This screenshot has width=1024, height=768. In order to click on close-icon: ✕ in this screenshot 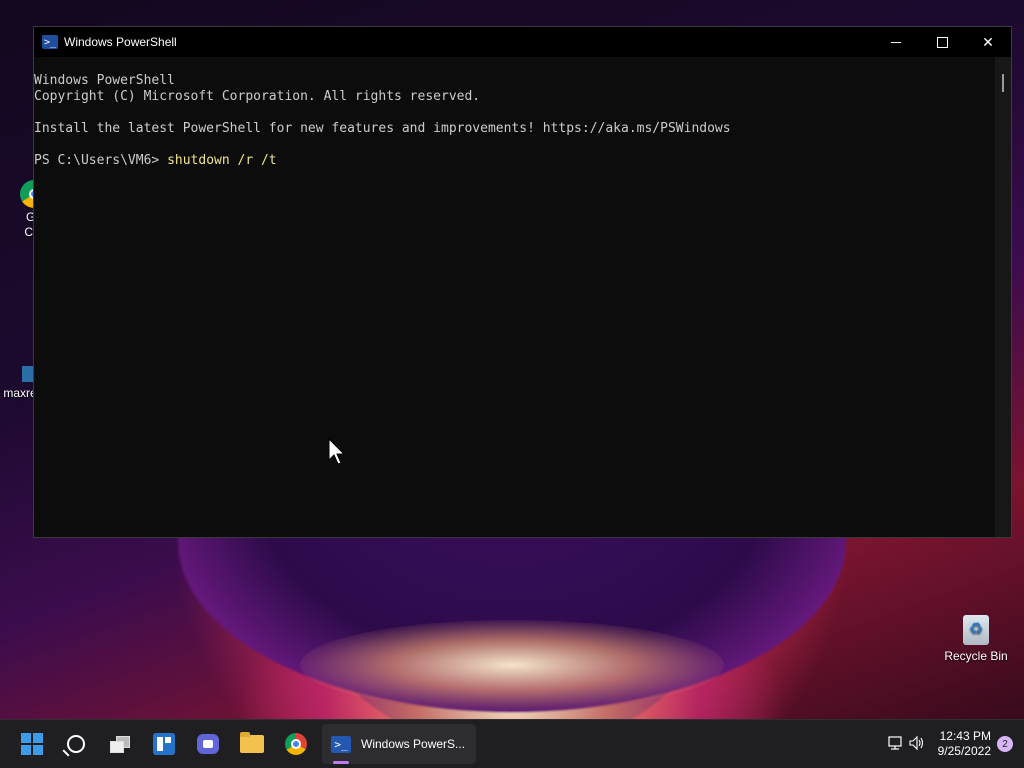, I will do `click(988, 41)`.